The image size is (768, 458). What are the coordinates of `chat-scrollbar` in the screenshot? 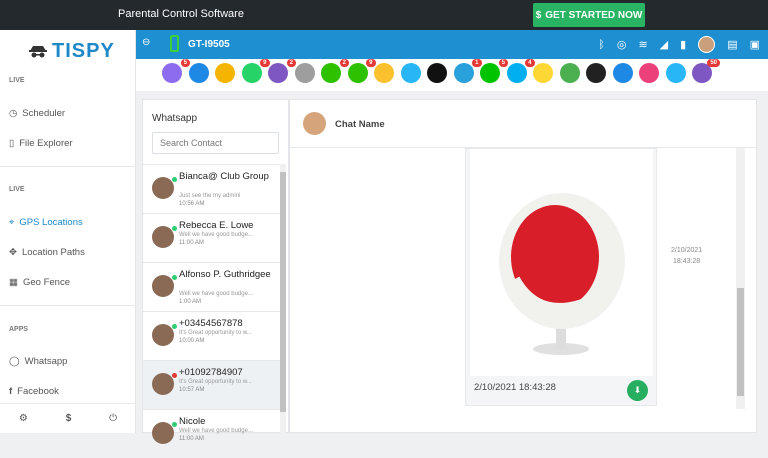 It's located at (740, 278).